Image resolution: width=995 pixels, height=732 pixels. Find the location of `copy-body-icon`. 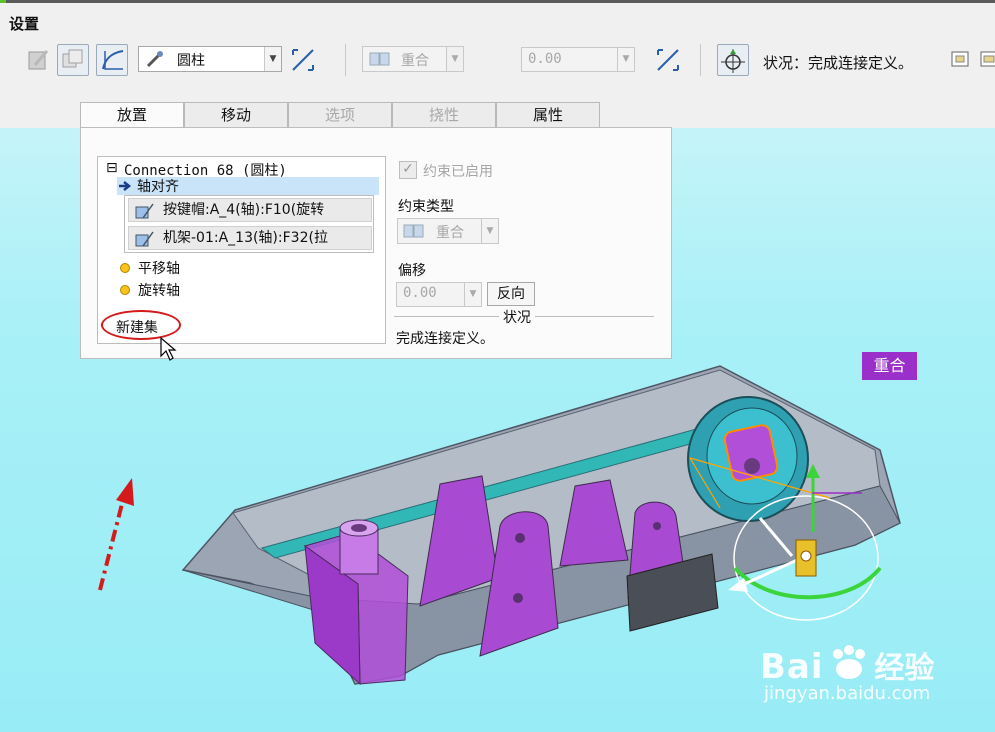

copy-body-icon is located at coordinates (73, 60).